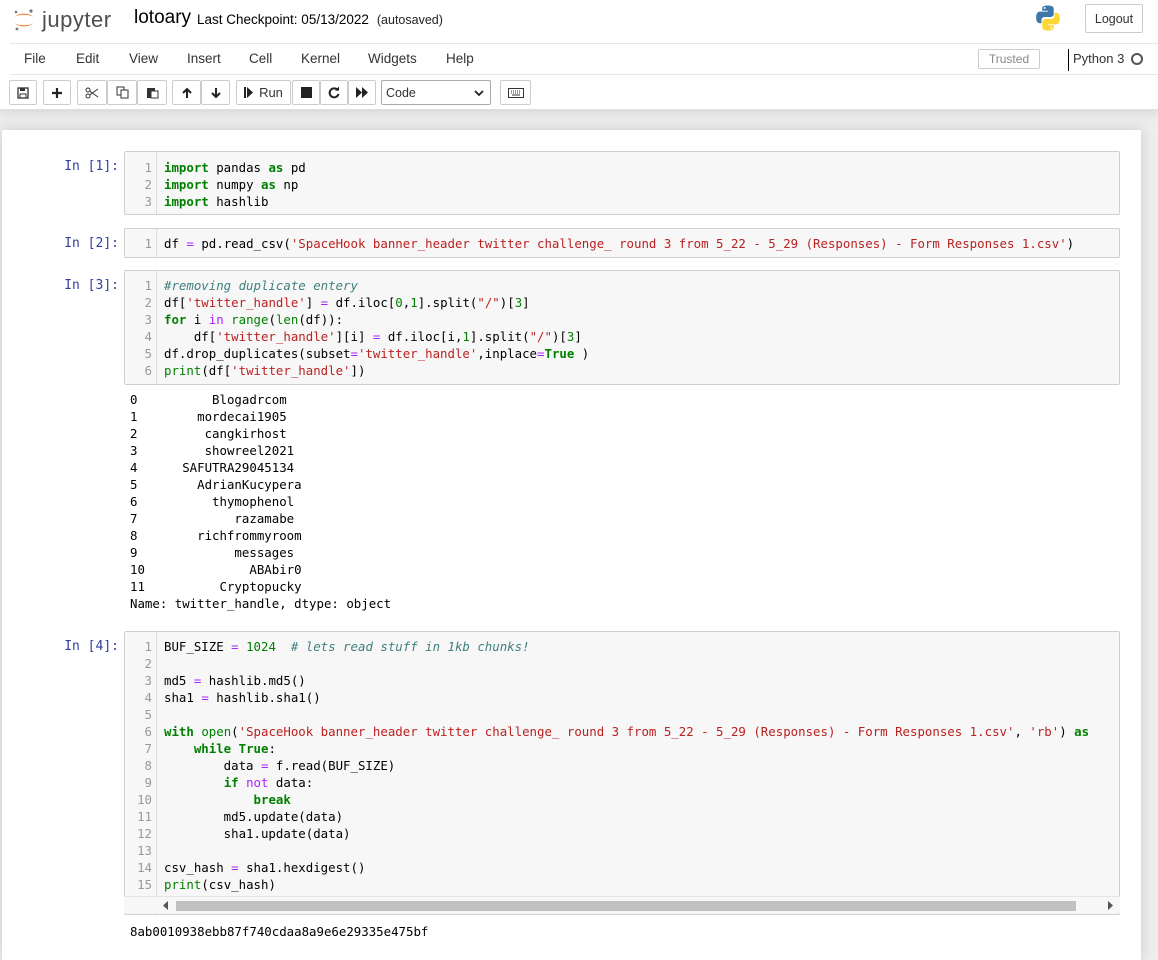 The width and height of the screenshot is (1158, 960). What do you see at coordinates (251, 867) in the screenshot?
I see `code-line: 14 csv_hash = sha1.hexdigest()` at bounding box center [251, 867].